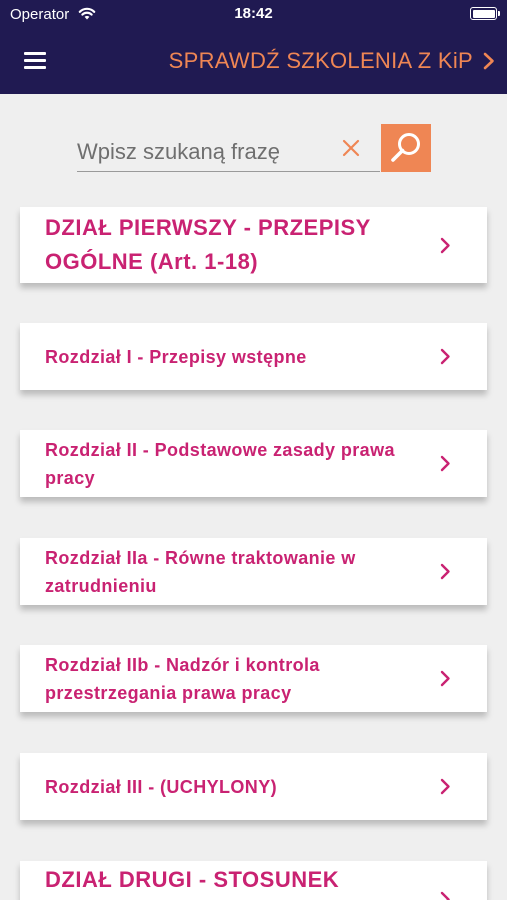 Image resolution: width=507 pixels, height=900 pixels. Describe the element at coordinates (228, 148) in the screenshot. I see `search-input` at that location.